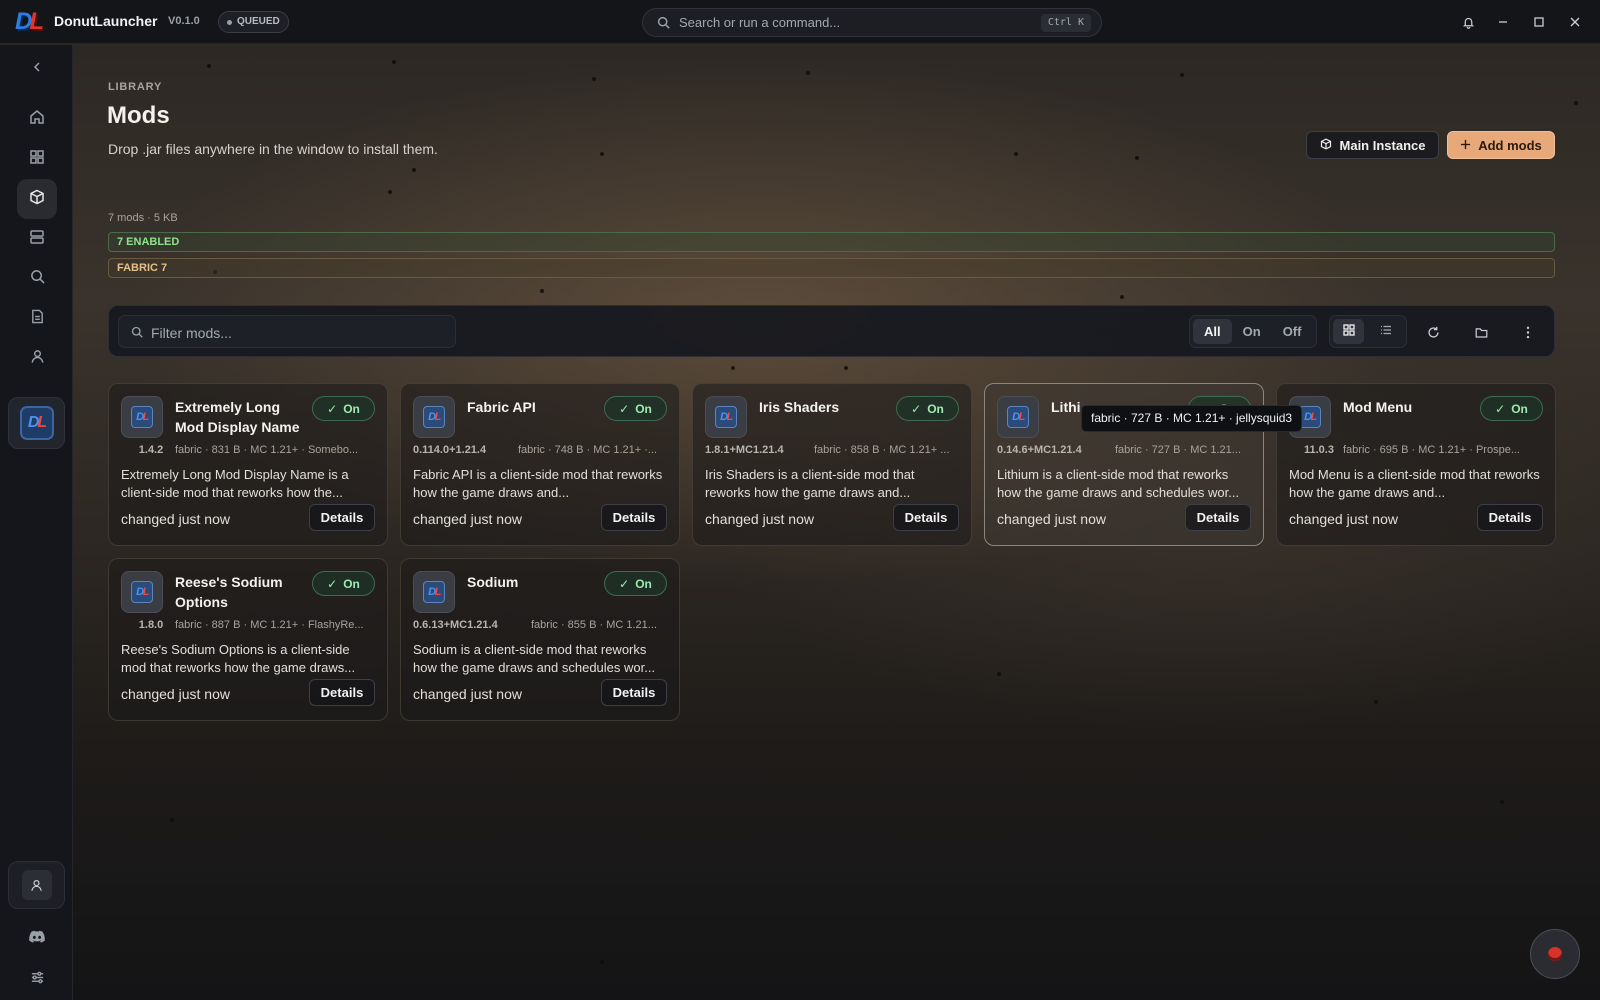 The height and width of the screenshot is (1000, 1600). Describe the element at coordinates (872, 22) in the screenshot. I see `command-search-bar: Search or run a command... Ctrl K` at that location.